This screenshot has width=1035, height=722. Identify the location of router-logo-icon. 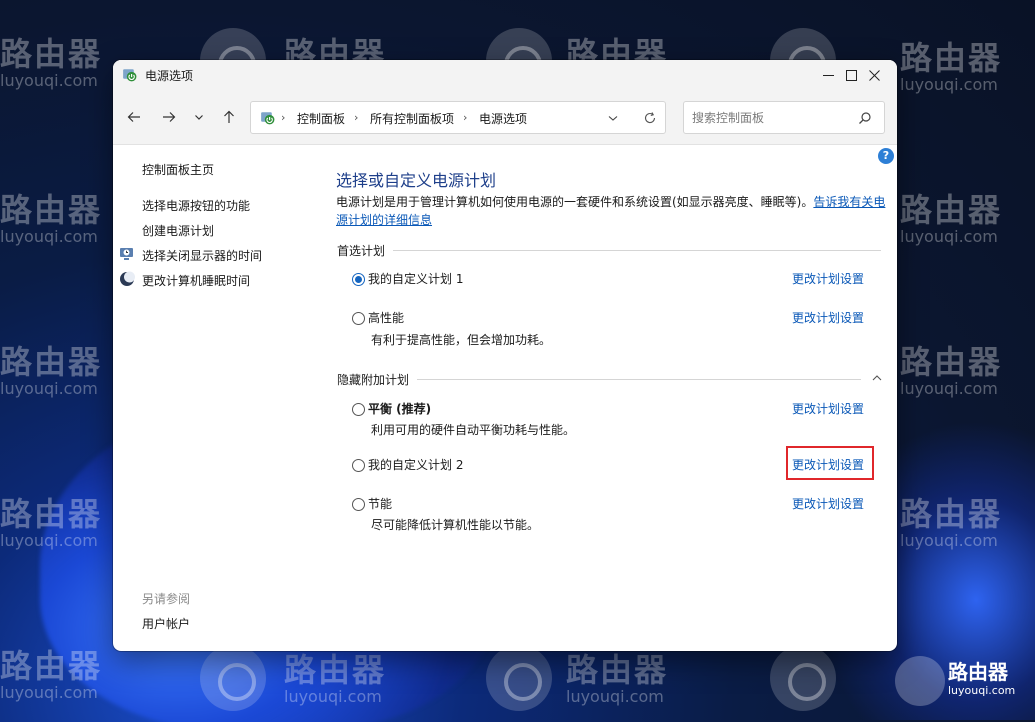
(920, 681).